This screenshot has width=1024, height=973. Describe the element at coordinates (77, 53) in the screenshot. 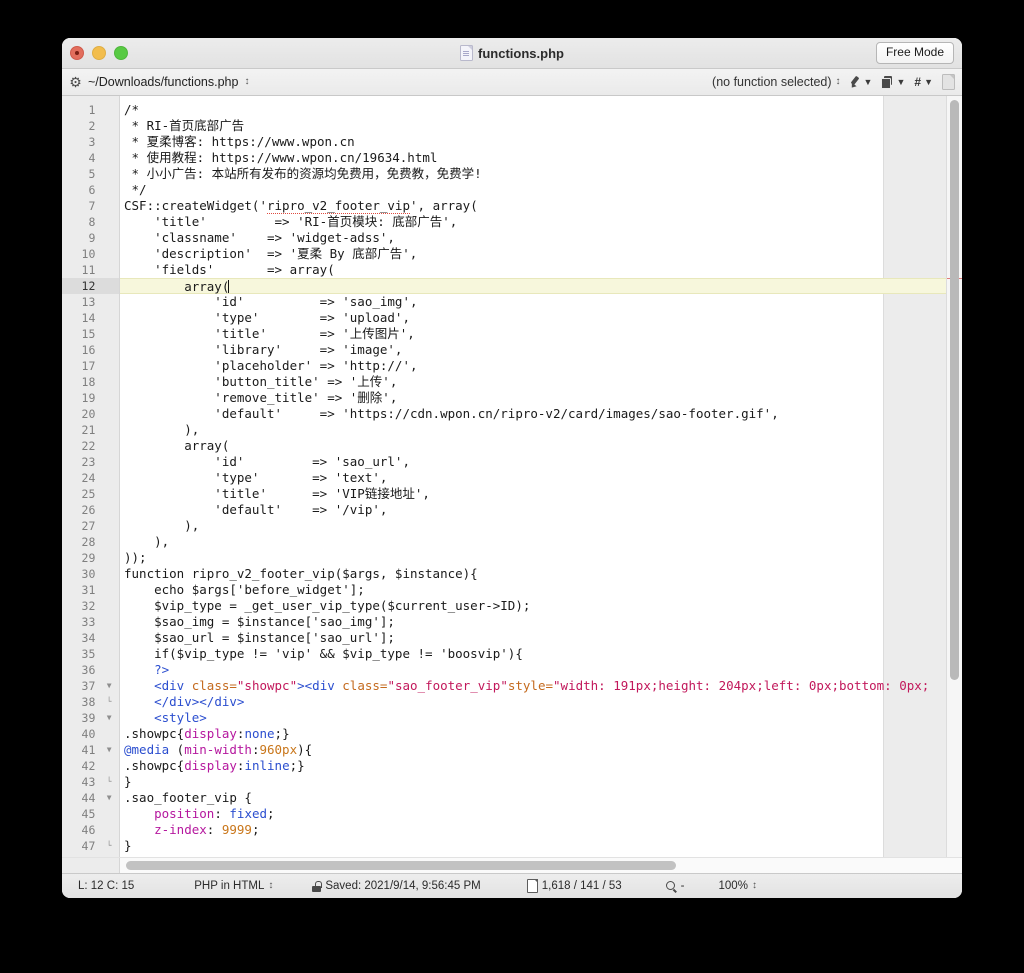

I see `close-button` at that location.